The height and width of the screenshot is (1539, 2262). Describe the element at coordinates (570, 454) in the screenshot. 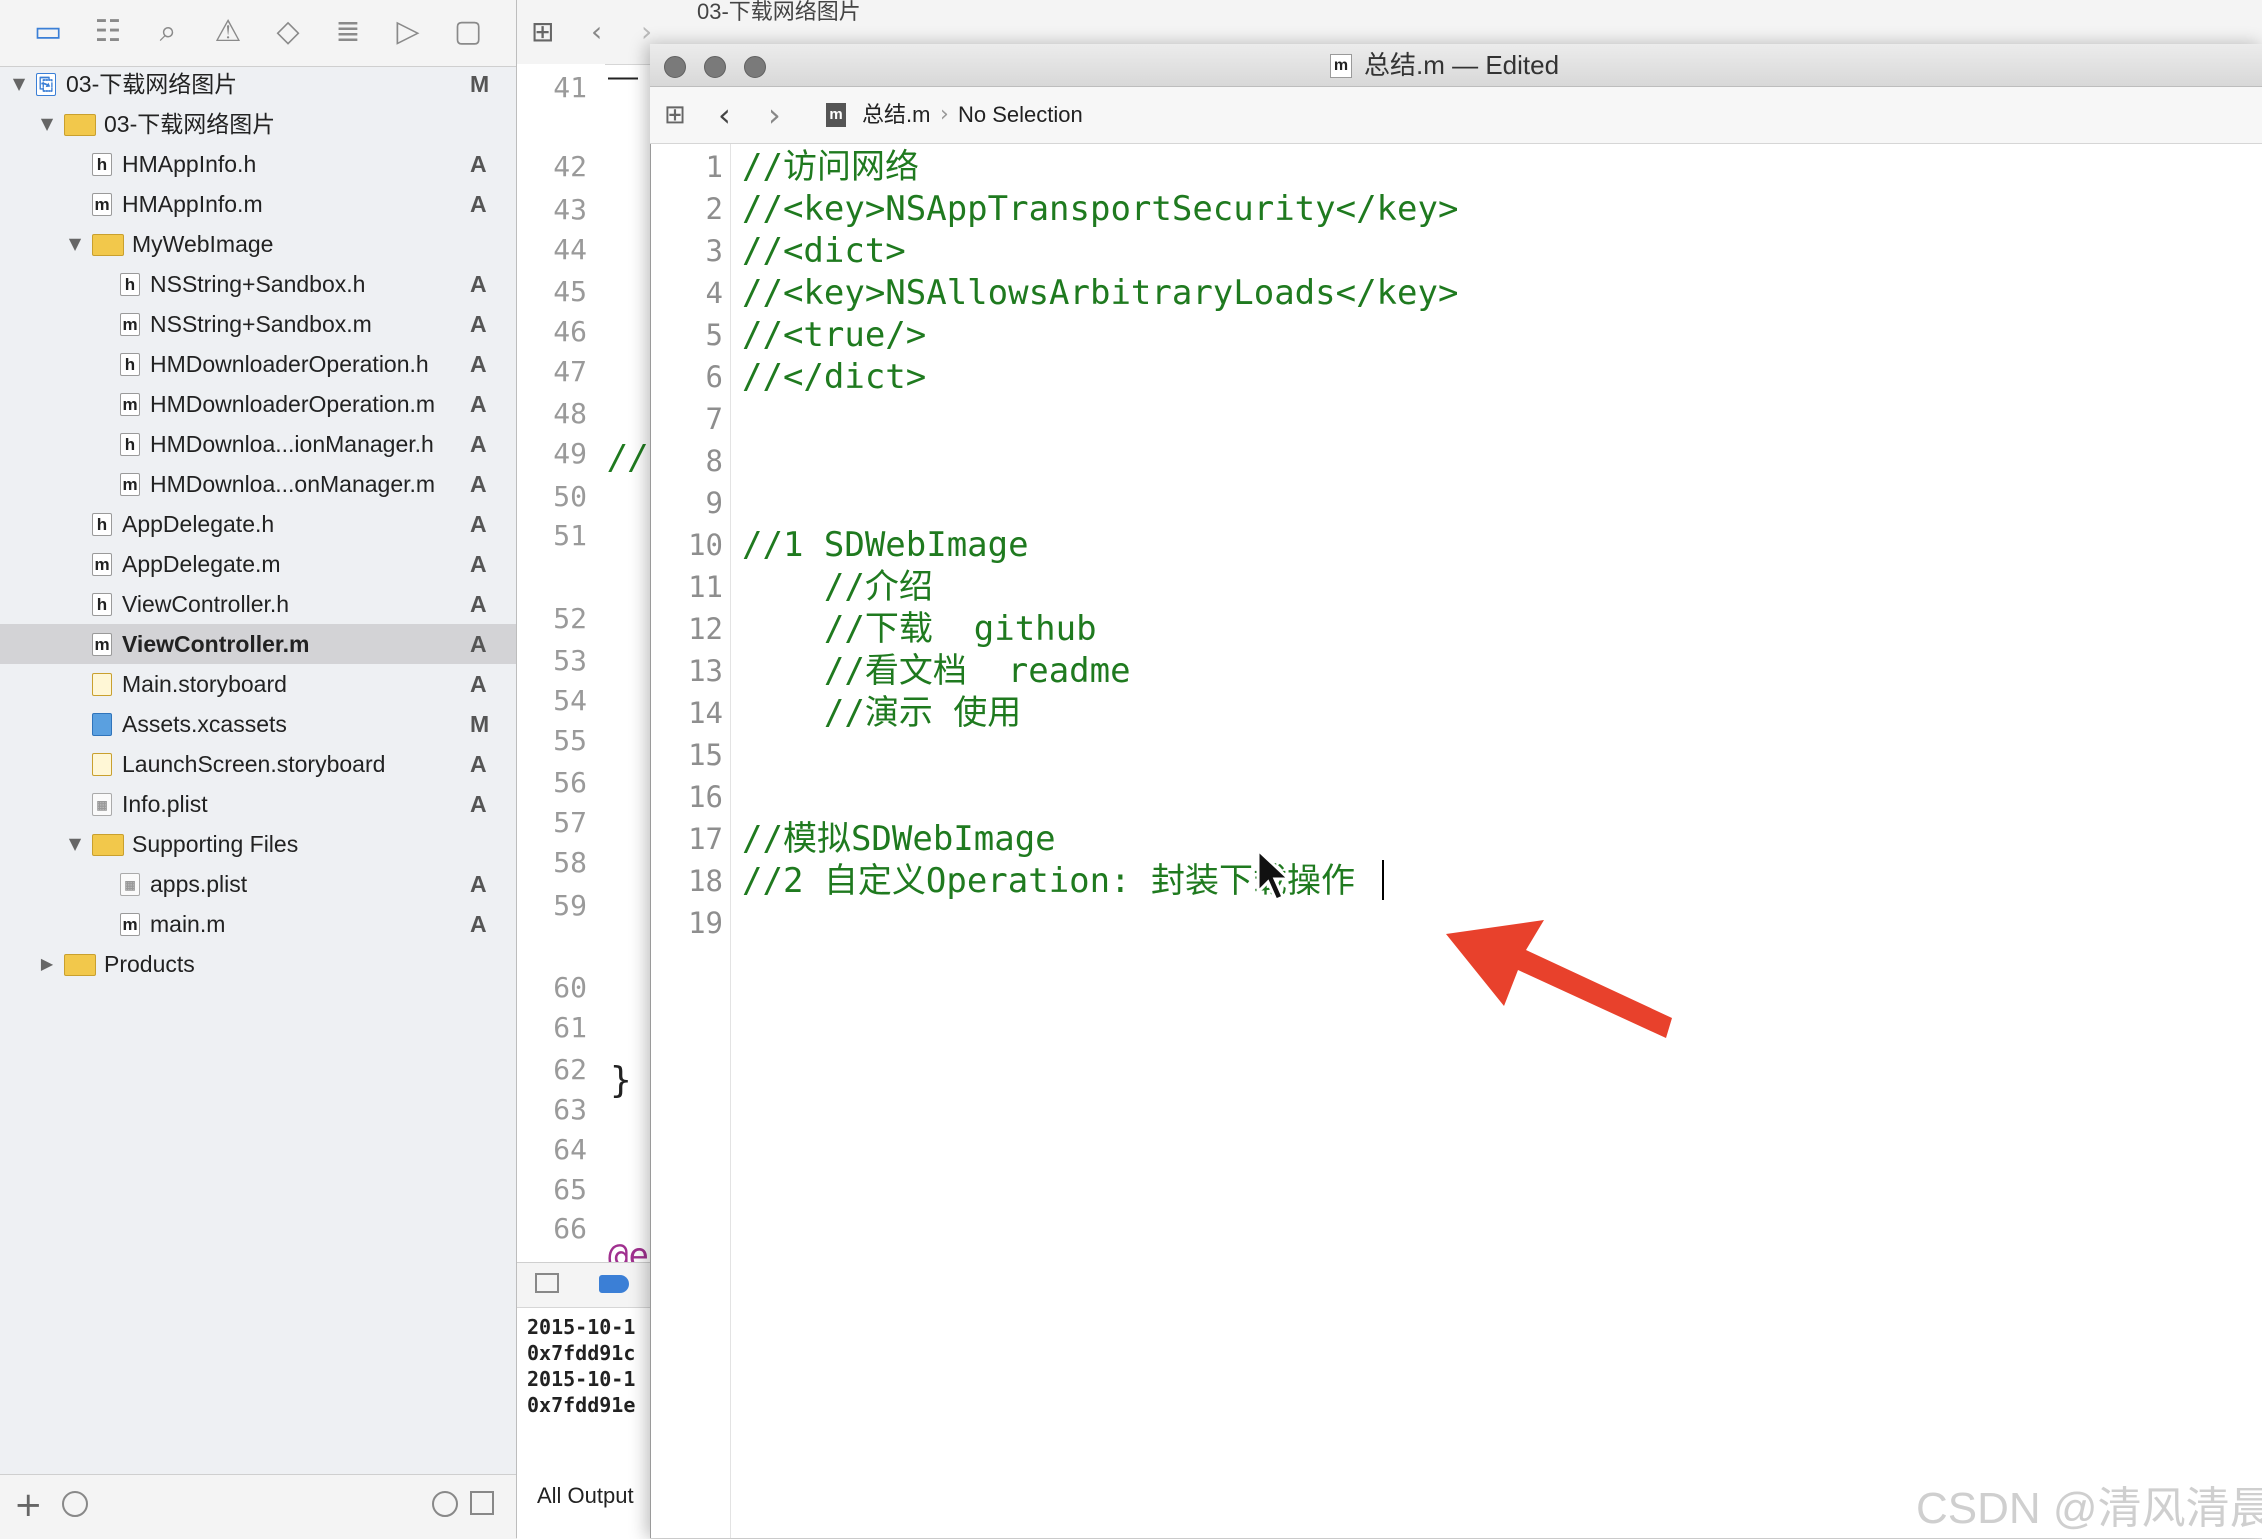

I see `line-number: 49` at that location.